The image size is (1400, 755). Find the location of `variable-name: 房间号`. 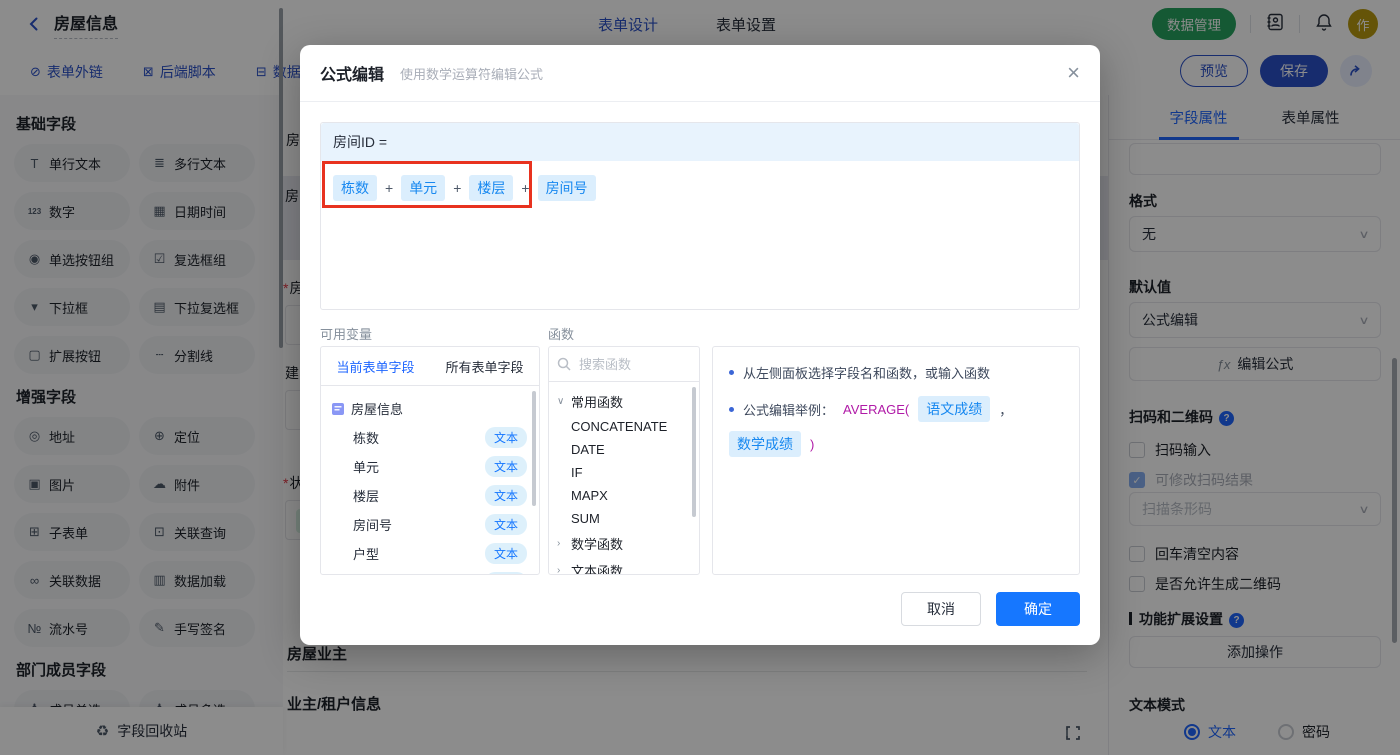

variable-name: 房间号 is located at coordinates (373, 525).